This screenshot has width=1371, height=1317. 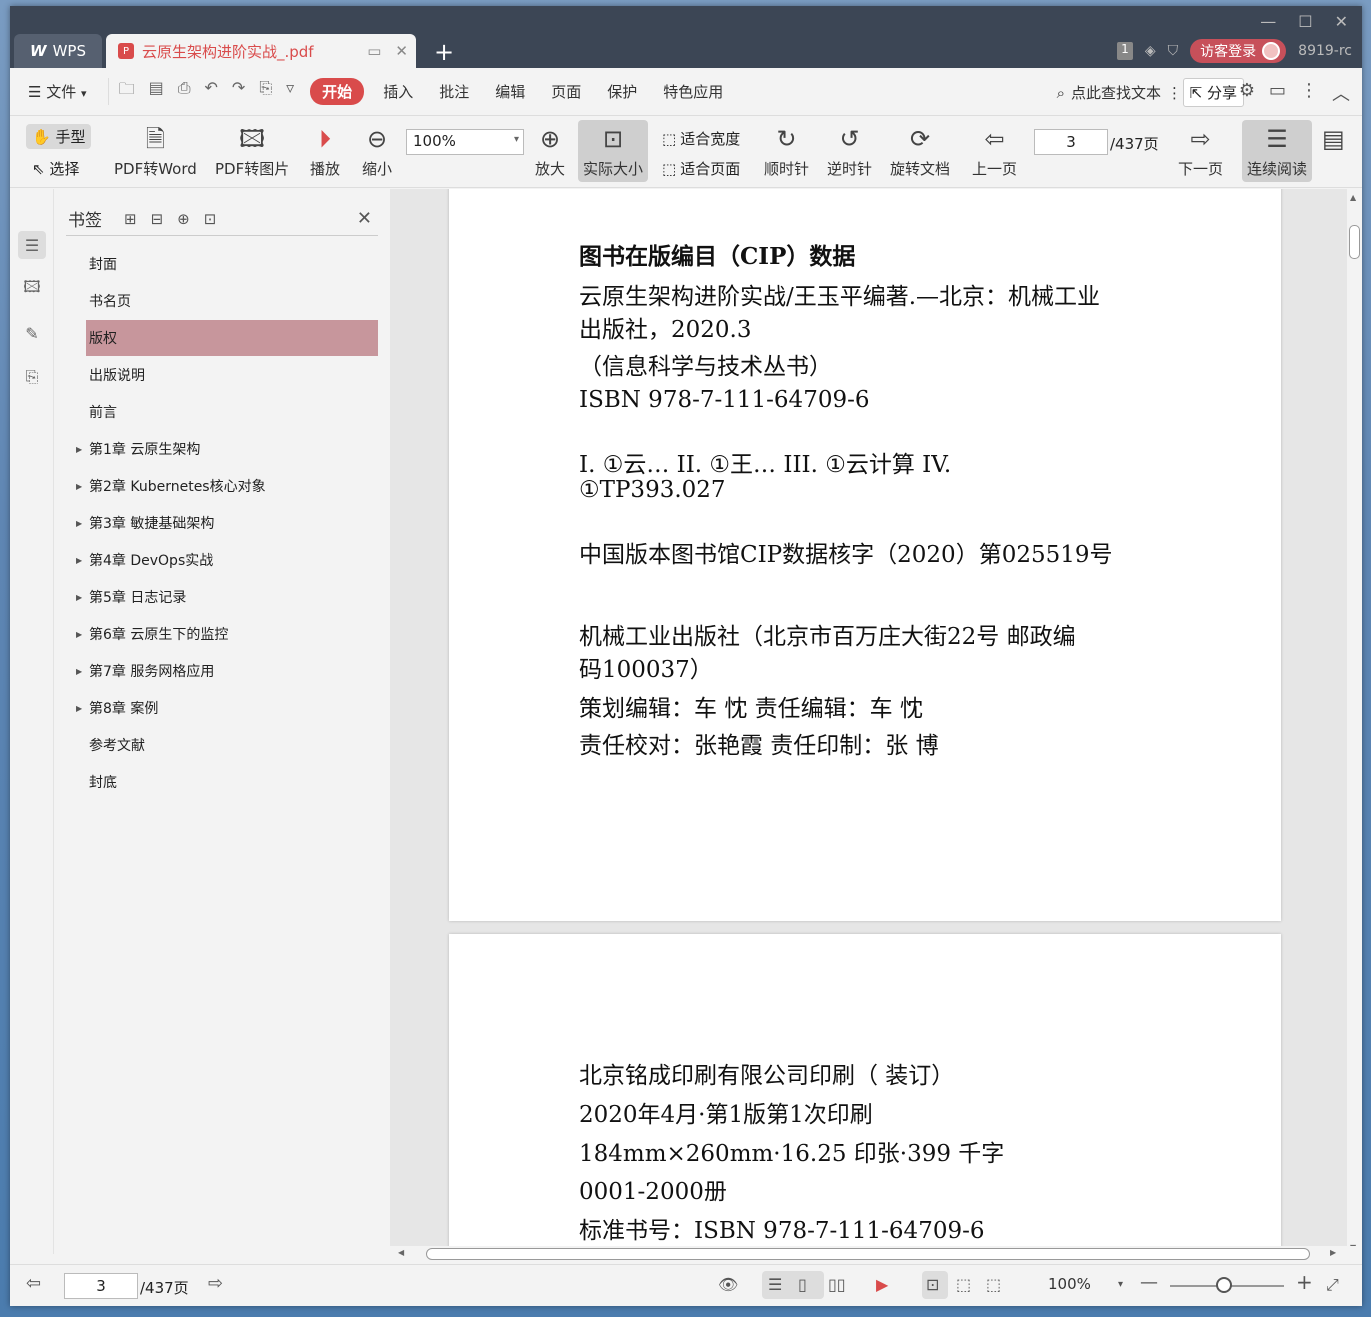 I want to click on fit-page-icon: ⬚, so click(x=963, y=1284).